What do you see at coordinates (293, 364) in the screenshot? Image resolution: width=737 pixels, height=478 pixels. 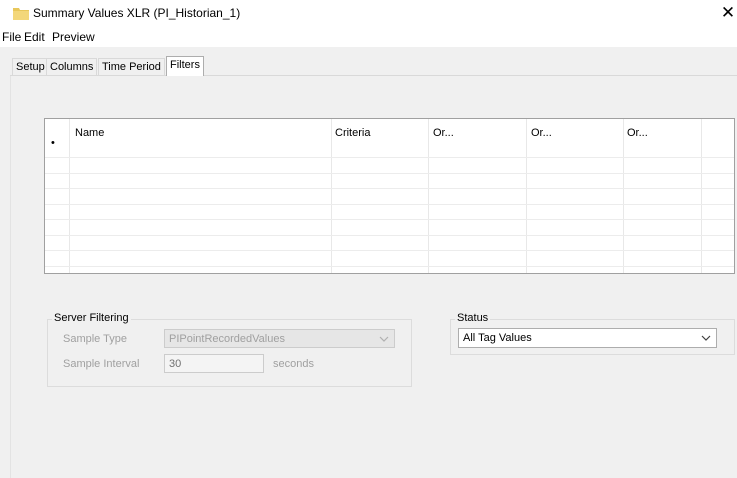 I see `sample-interval-unit: seconds` at bounding box center [293, 364].